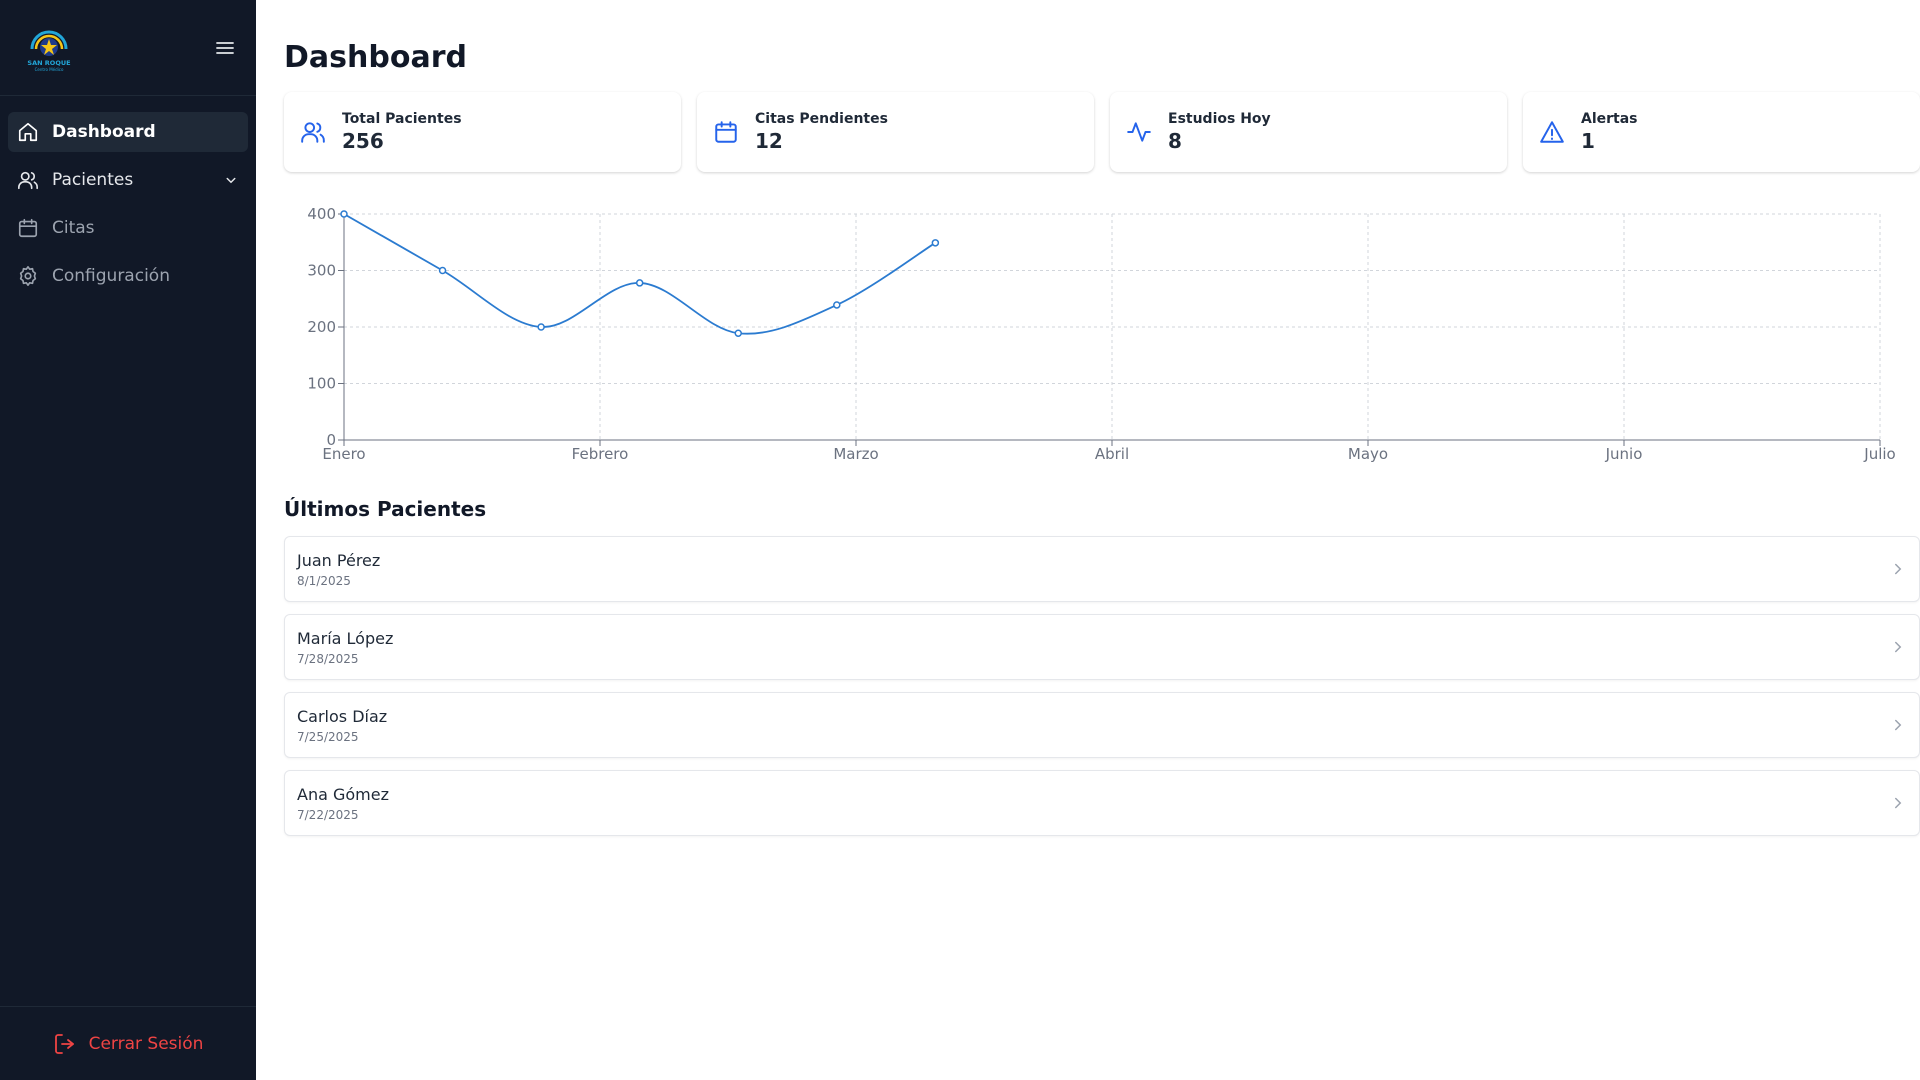  I want to click on sidebar-header: SAN ROQUE Centro Médico, so click(128, 48).